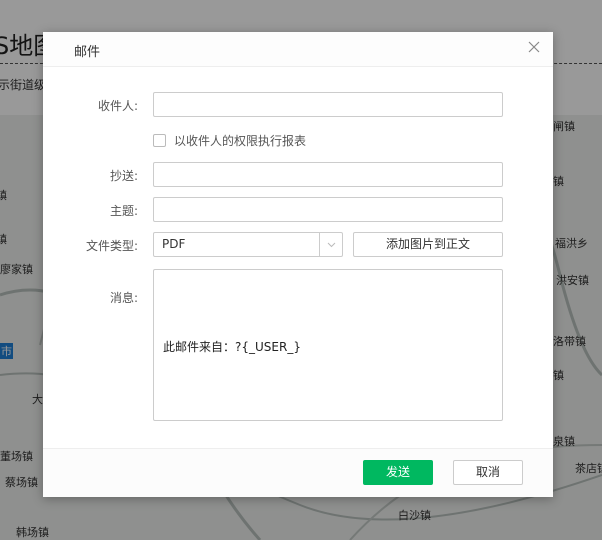 The image size is (602, 540). Describe the element at coordinates (232, 347) in the screenshot. I see `message-text: 此邮件来自：?{_USER_}` at that location.